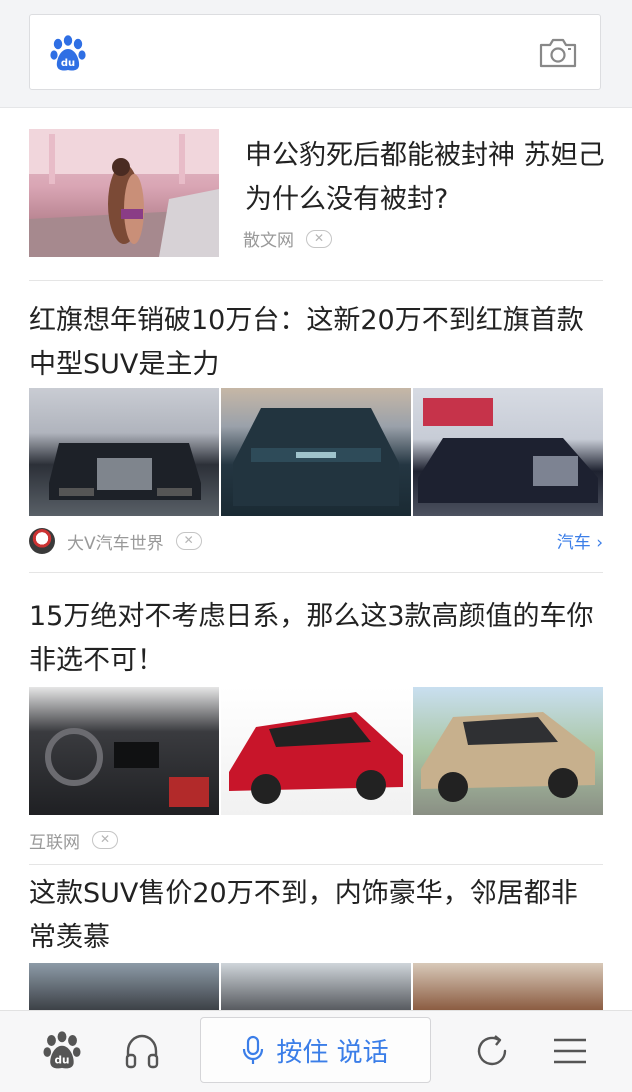 This screenshot has height=1092, width=632. What do you see at coordinates (558, 53) in the screenshot?
I see `camera-icon` at bounding box center [558, 53].